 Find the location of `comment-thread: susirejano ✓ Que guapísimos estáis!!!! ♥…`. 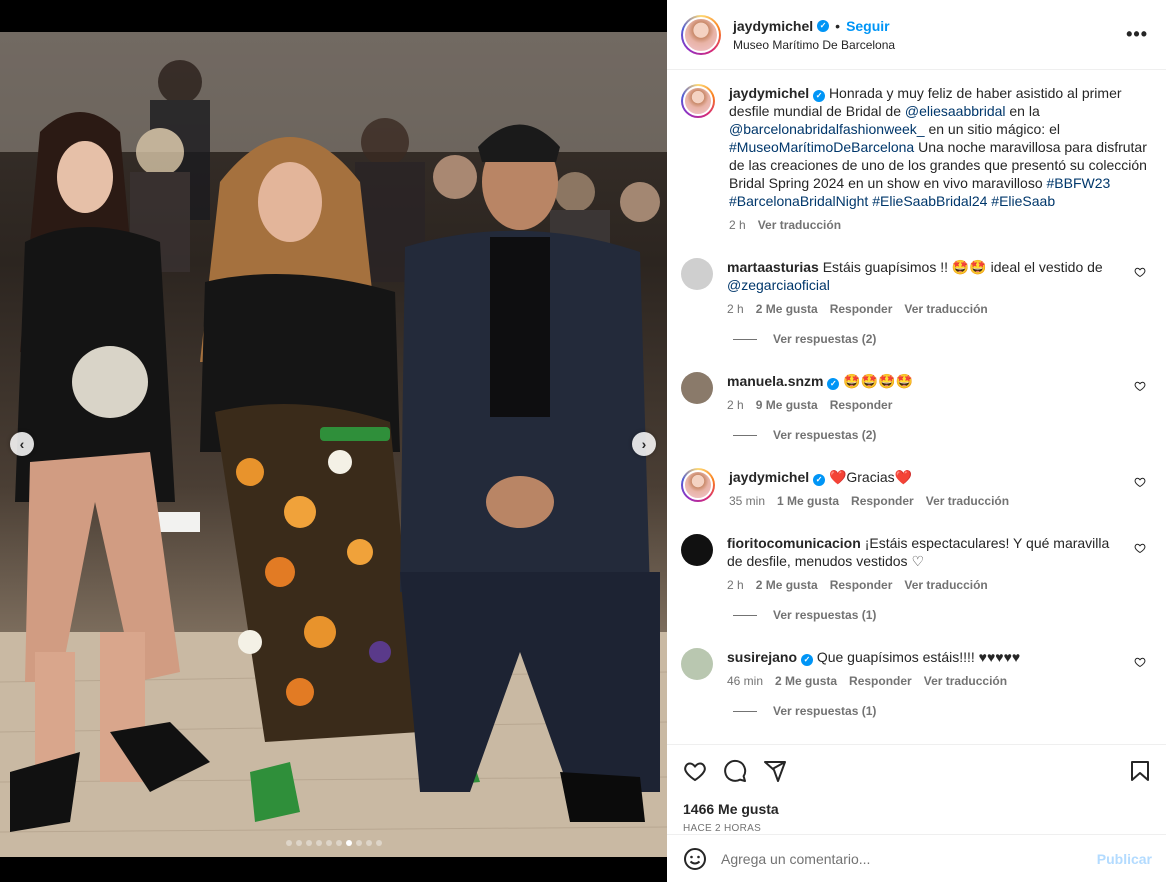

comment-thread: susirejano ✓ Que guapísimos estáis!!!! ♥… is located at coordinates (914, 683).